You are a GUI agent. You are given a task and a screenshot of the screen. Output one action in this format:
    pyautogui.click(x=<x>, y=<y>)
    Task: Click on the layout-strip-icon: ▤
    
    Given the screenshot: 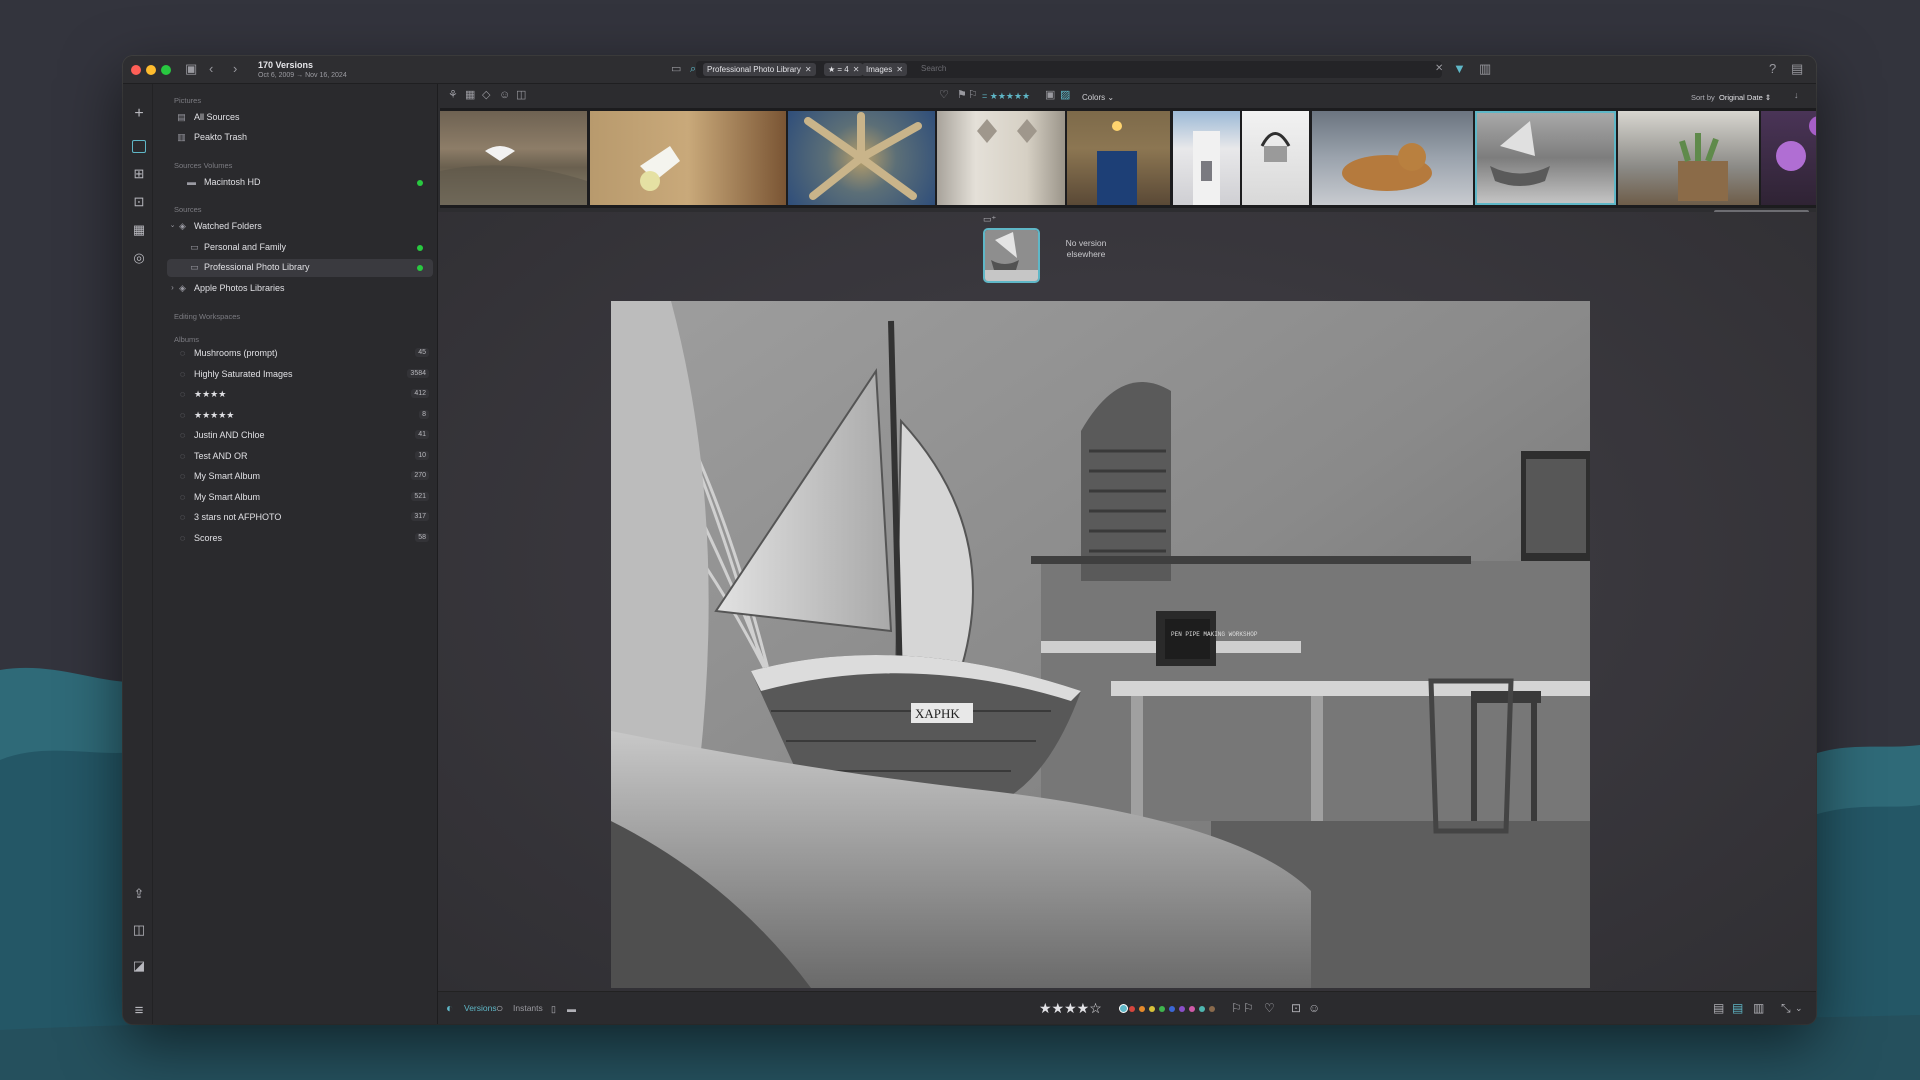 What is the action you would take?
    pyautogui.click(x=1718, y=1008)
    